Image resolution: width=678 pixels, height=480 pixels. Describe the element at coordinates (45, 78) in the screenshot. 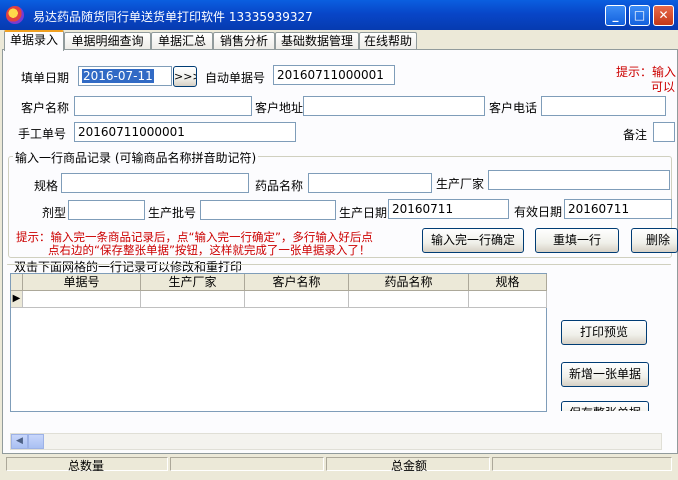

I see `fill-date-label: 填单日期` at that location.